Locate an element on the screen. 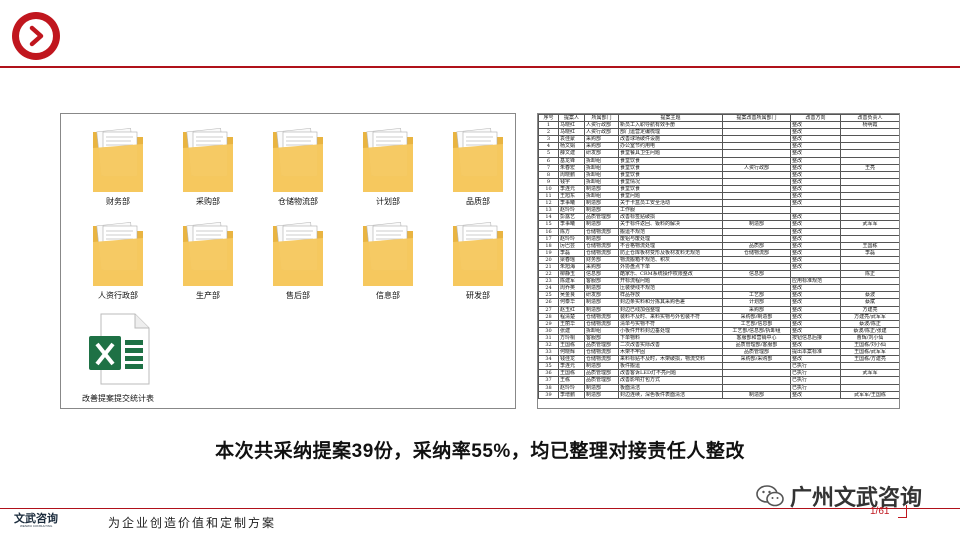 The height and width of the screenshot is (540, 960). folder-item: 品质部 is located at coordinates (478, 165).